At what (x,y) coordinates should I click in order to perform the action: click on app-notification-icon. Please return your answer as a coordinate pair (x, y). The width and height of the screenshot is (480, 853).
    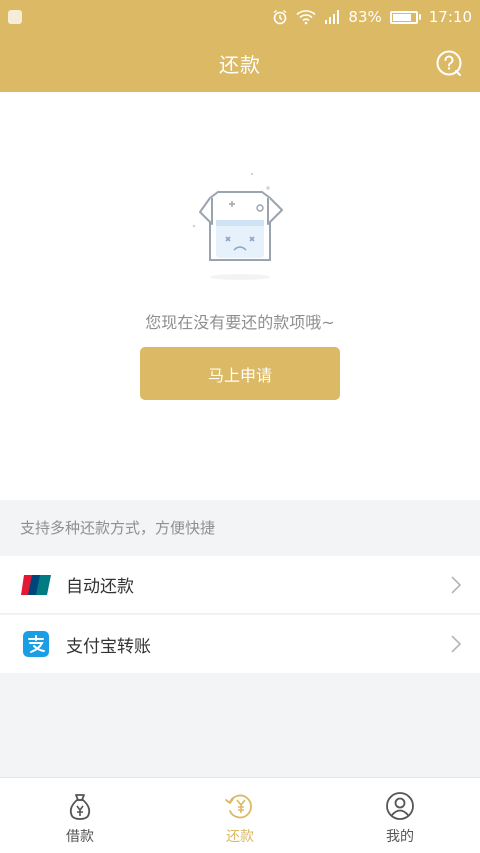
    Looking at the image, I should click on (15, 17).